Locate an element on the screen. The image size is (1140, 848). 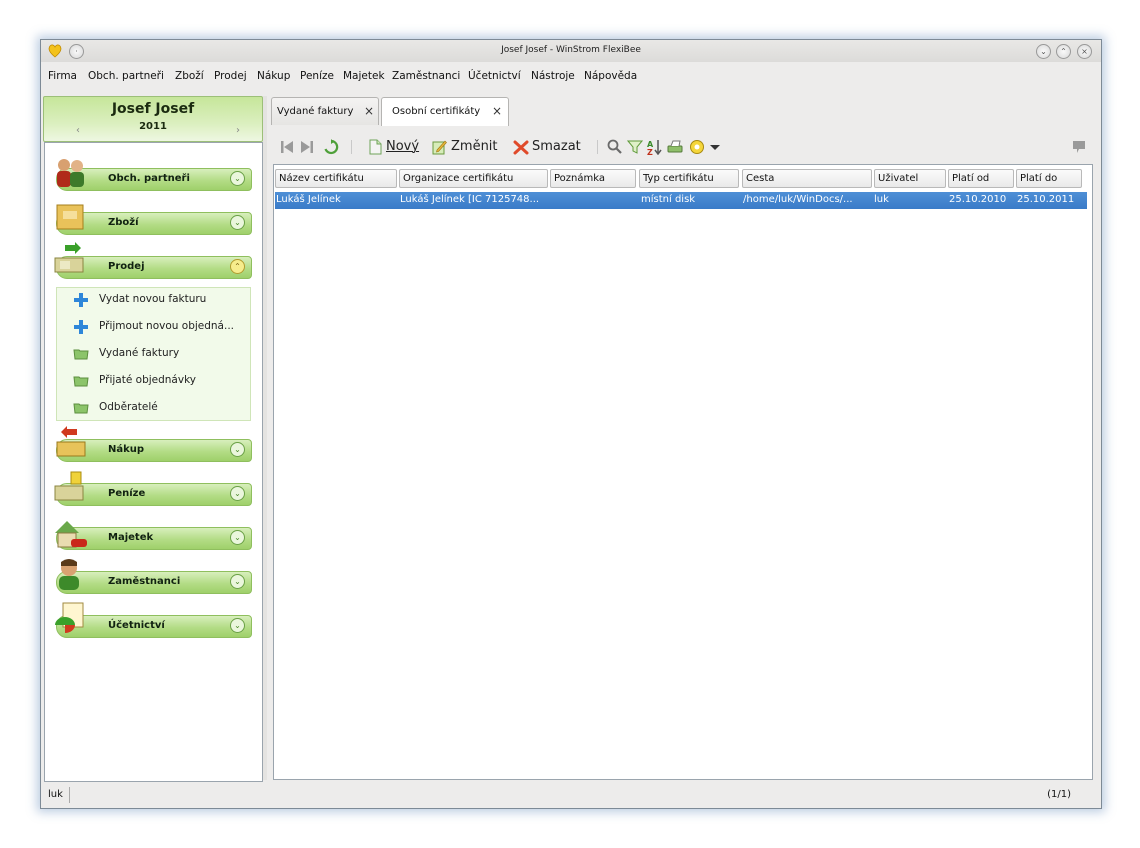
next-year-button: › is located at coordinates (238, 130).